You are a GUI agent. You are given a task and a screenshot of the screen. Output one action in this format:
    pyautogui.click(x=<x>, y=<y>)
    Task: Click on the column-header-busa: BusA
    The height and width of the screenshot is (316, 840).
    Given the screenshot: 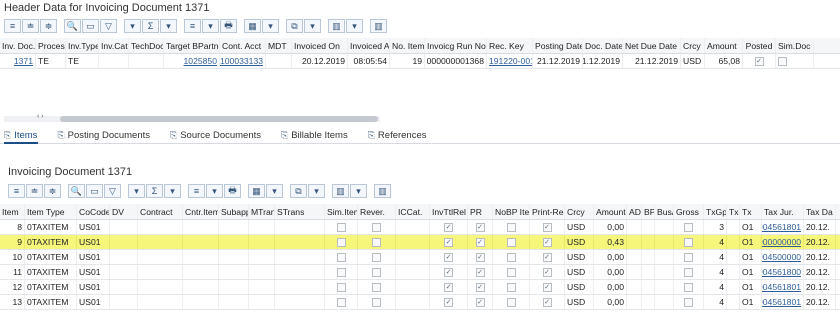 What is the action you would take?
    pyautogui.click(x=664, y=211)
    